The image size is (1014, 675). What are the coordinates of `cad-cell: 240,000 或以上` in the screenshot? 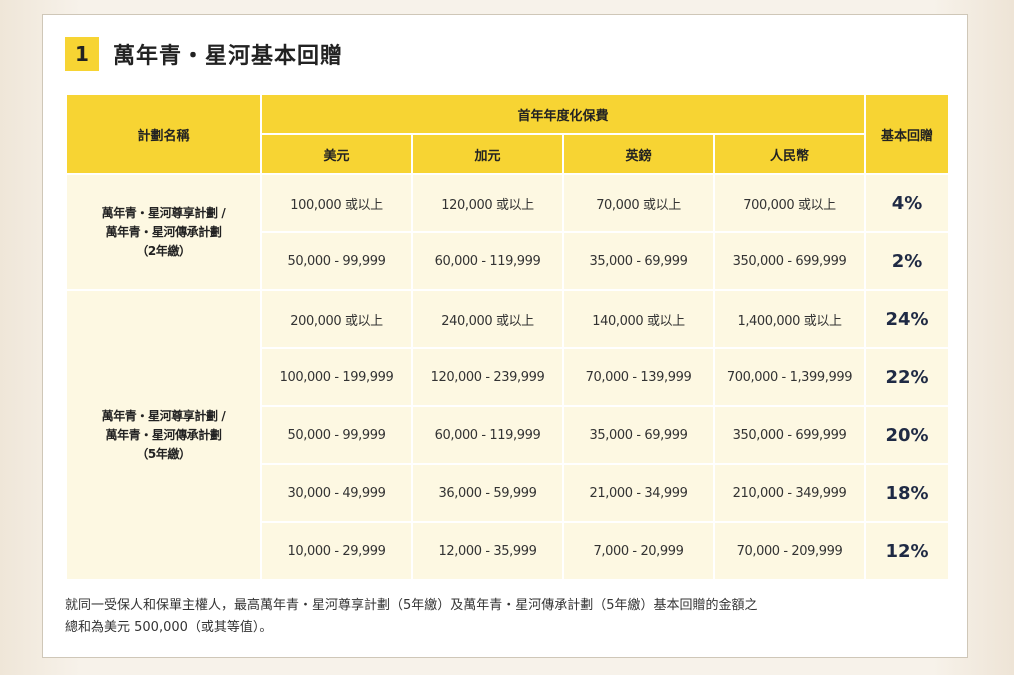 It's located at (487, 319).